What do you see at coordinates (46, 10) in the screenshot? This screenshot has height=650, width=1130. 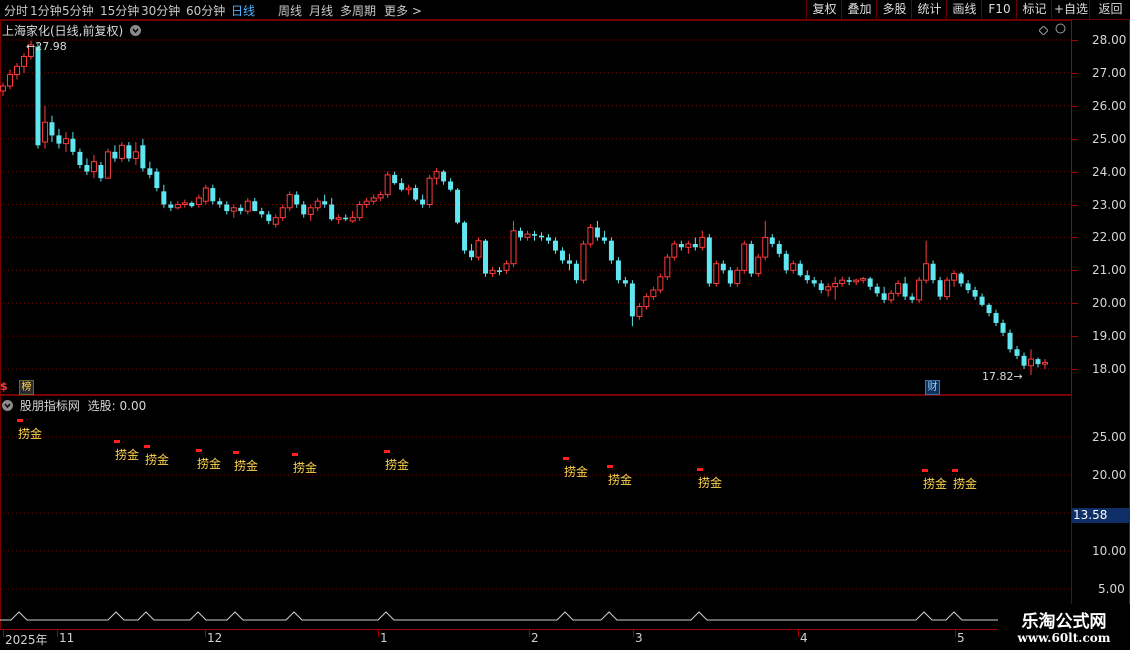 I see `period-tab-1: 1分钟` at bounding box center [46, 10].